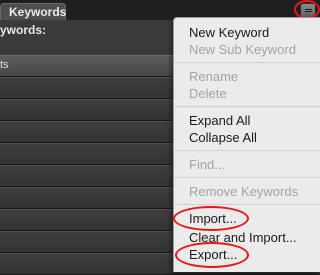  Describe the element at coordinates (23, 30) in the screenshot. I see `keywords-field-label: ywords:` at that location.